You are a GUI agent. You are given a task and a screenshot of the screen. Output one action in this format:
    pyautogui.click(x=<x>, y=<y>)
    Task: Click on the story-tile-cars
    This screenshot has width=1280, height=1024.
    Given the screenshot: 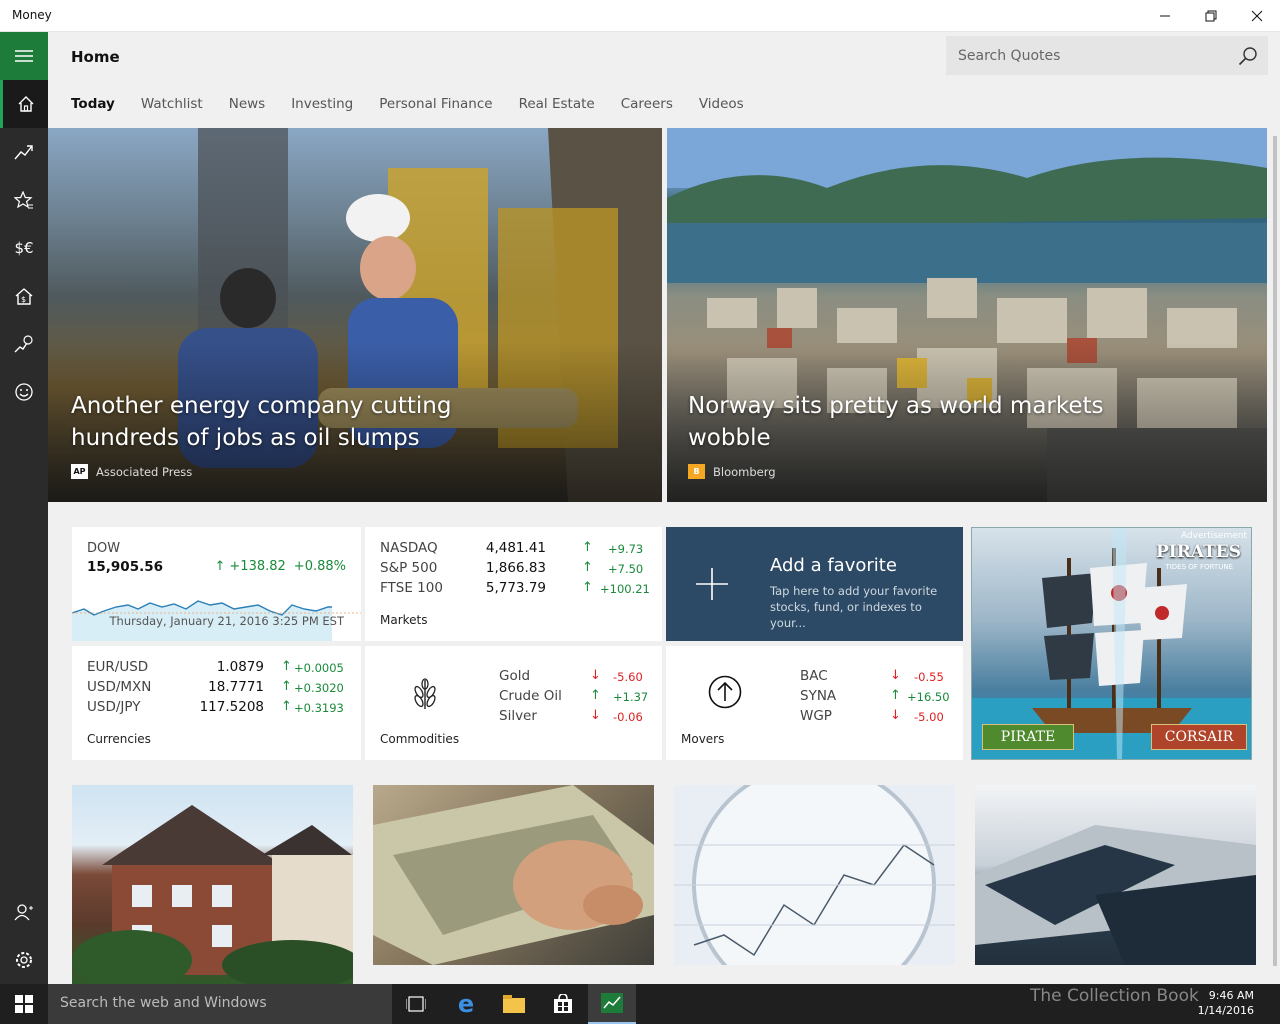 What is the action you would take?
    pyautogui.click(x=1115, y=884)
    